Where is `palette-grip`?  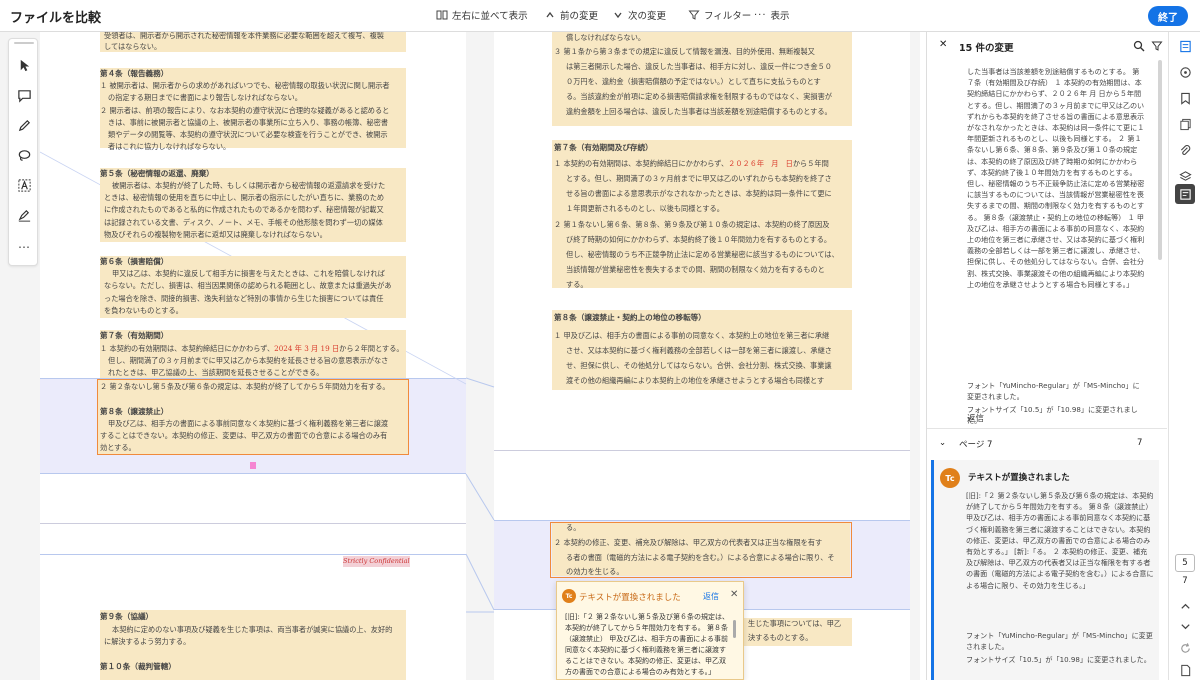 palette-grip is located at coordinates (24, 43).